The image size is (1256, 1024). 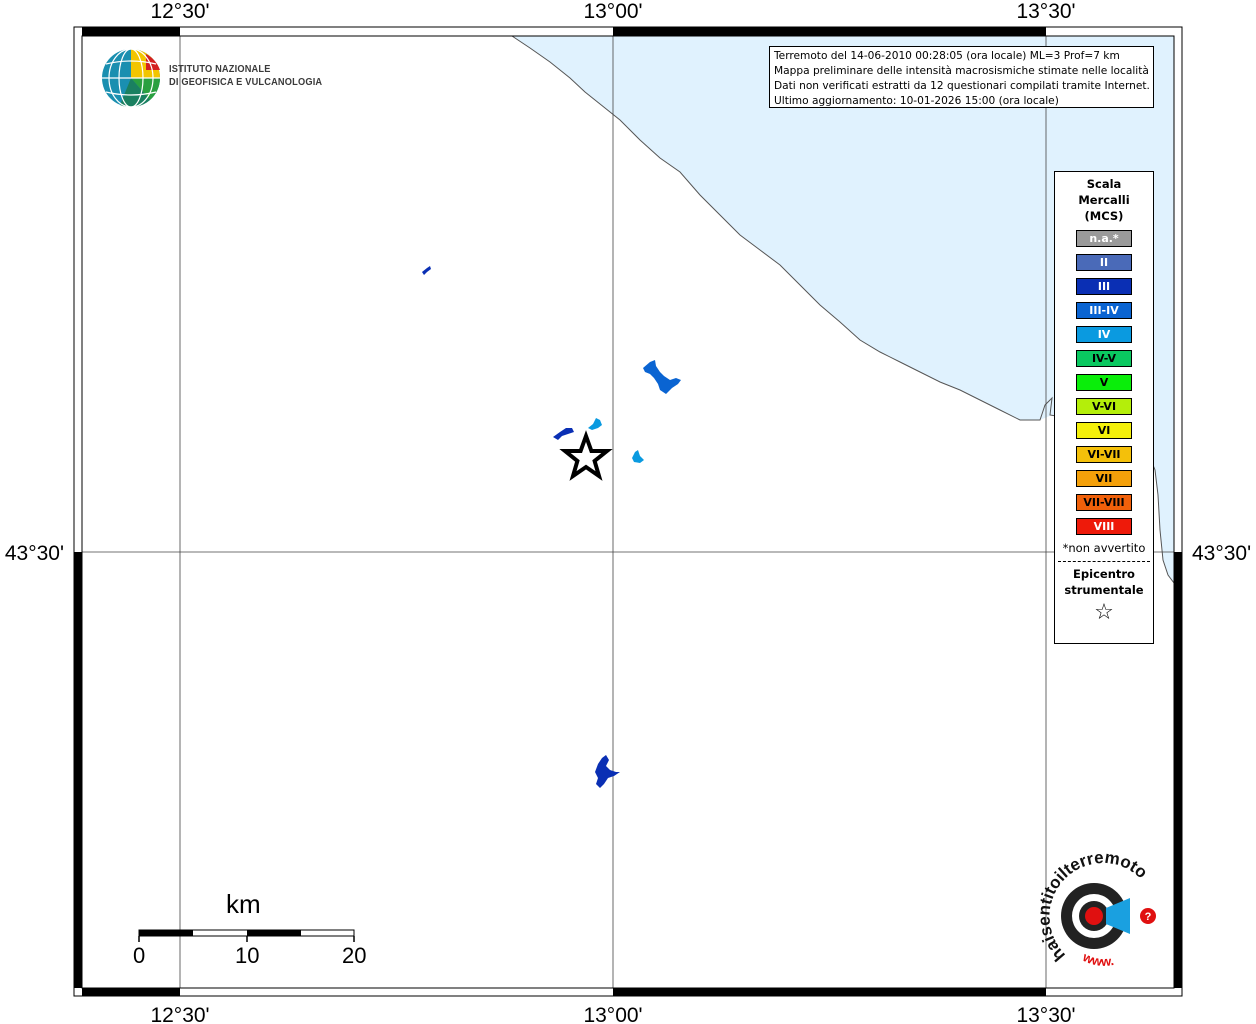 I want to click on legend-title-line-2: Mercalli, so click(x=1104, y=200).